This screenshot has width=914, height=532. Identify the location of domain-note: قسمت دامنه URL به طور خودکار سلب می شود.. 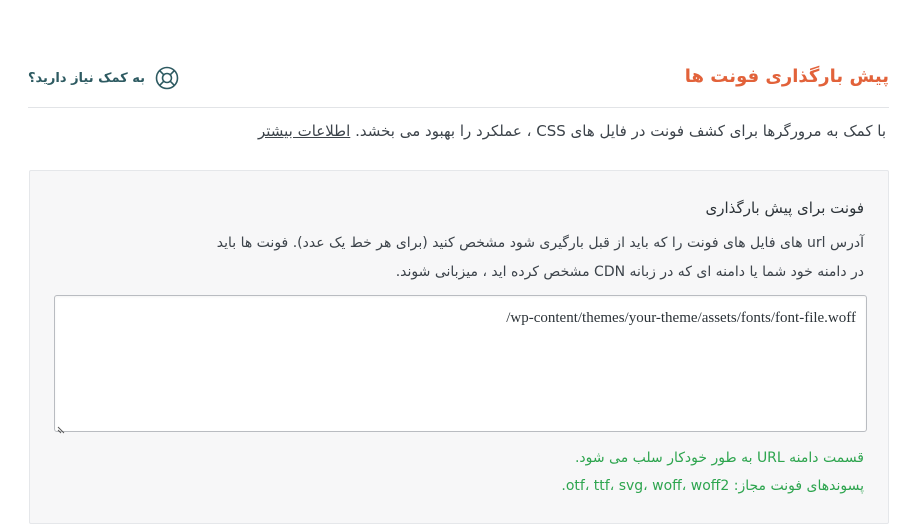
(719, 458).